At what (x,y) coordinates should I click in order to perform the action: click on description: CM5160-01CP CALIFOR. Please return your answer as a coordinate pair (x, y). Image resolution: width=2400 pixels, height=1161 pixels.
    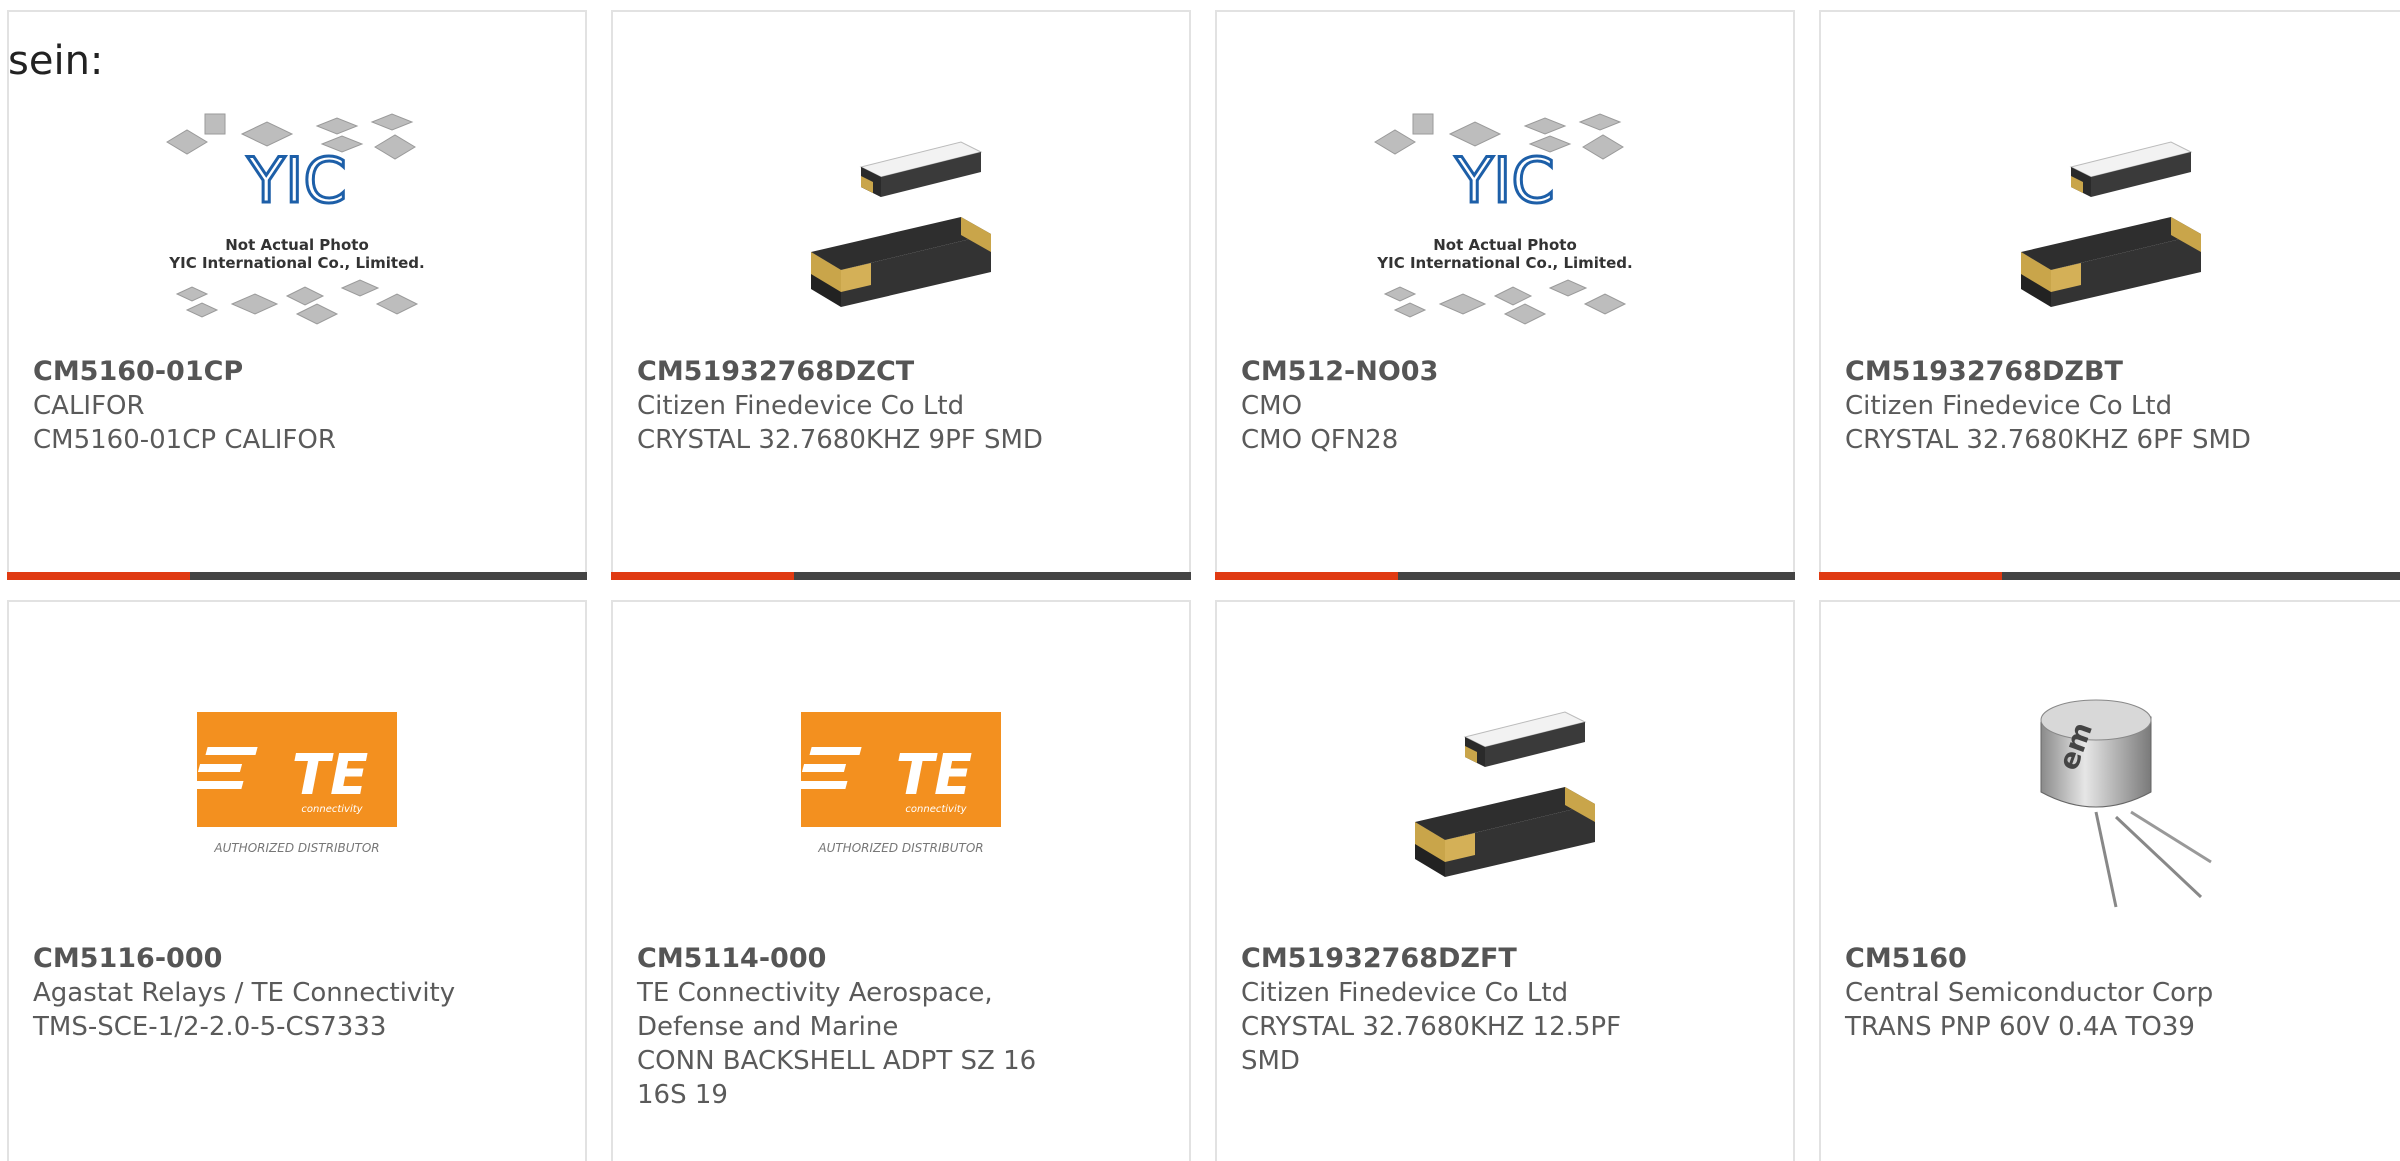
    Looking at the image, I should click on (184, 440).